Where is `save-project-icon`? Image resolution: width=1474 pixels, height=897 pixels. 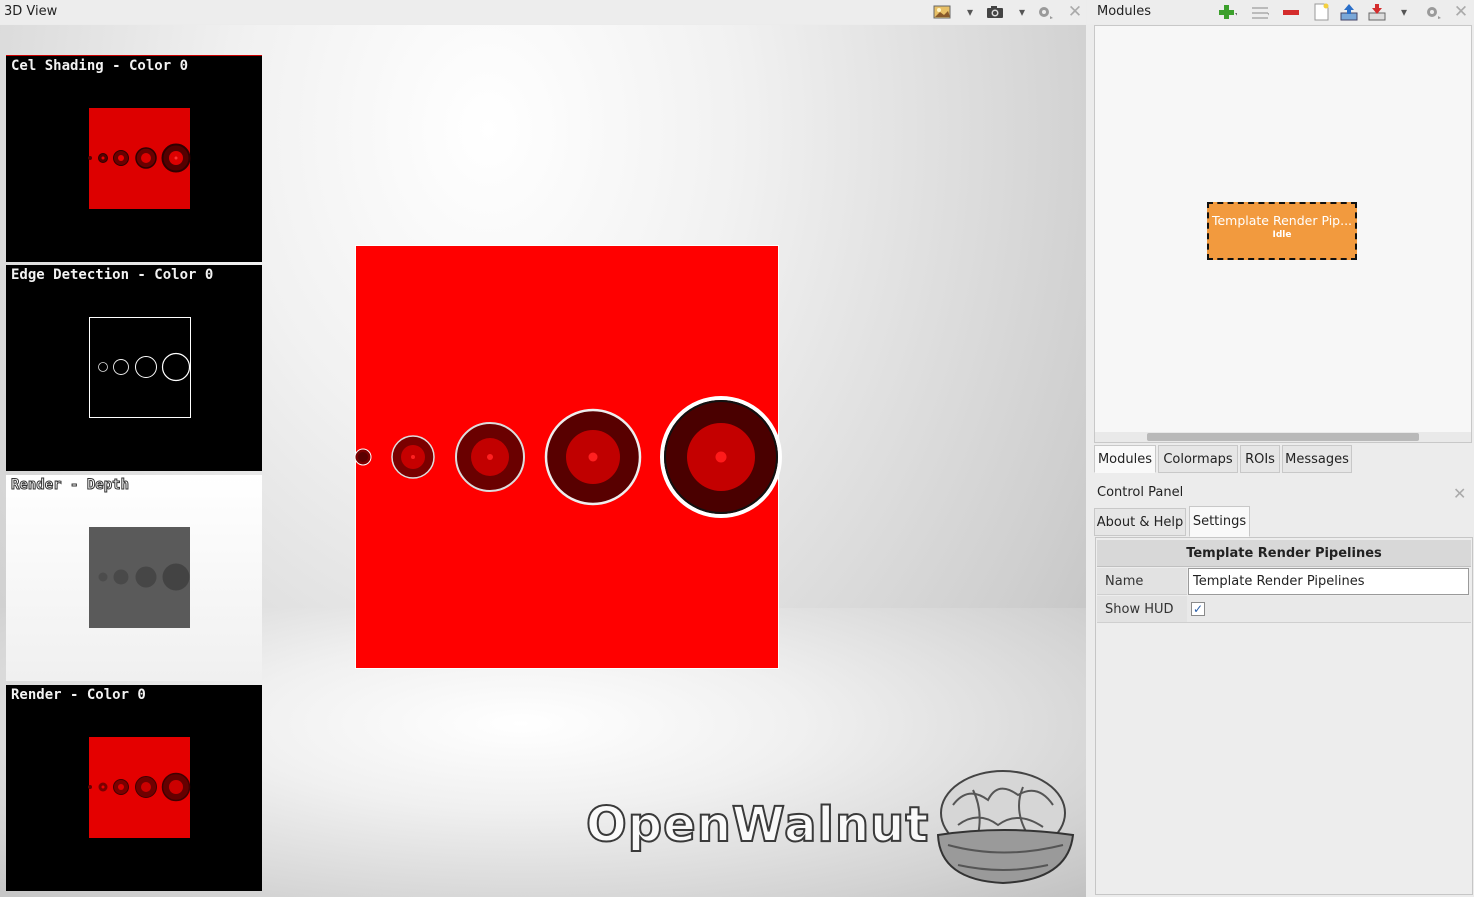
save-project-icon is located at coordinates (1377, 12).